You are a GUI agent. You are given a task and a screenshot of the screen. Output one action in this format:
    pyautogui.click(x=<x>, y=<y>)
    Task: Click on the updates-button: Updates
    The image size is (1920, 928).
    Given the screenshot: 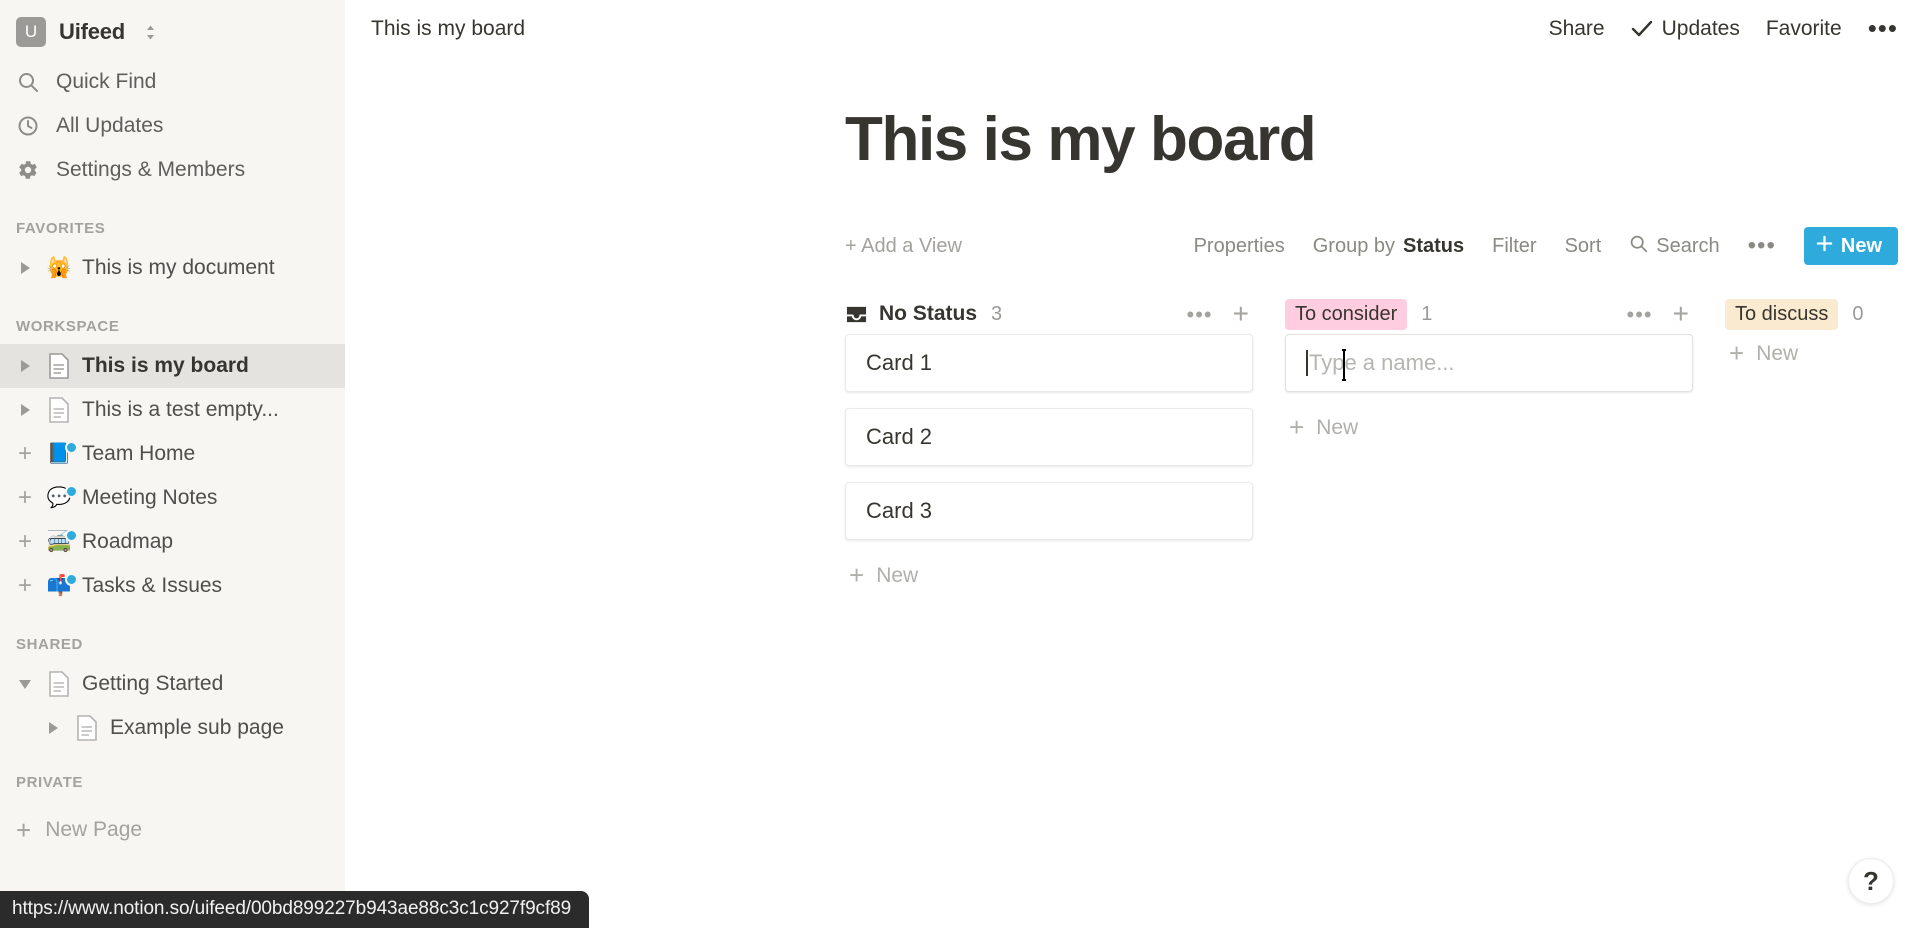 What is the action you would take?
    pyautogui.click(x=1685, y=29)
    